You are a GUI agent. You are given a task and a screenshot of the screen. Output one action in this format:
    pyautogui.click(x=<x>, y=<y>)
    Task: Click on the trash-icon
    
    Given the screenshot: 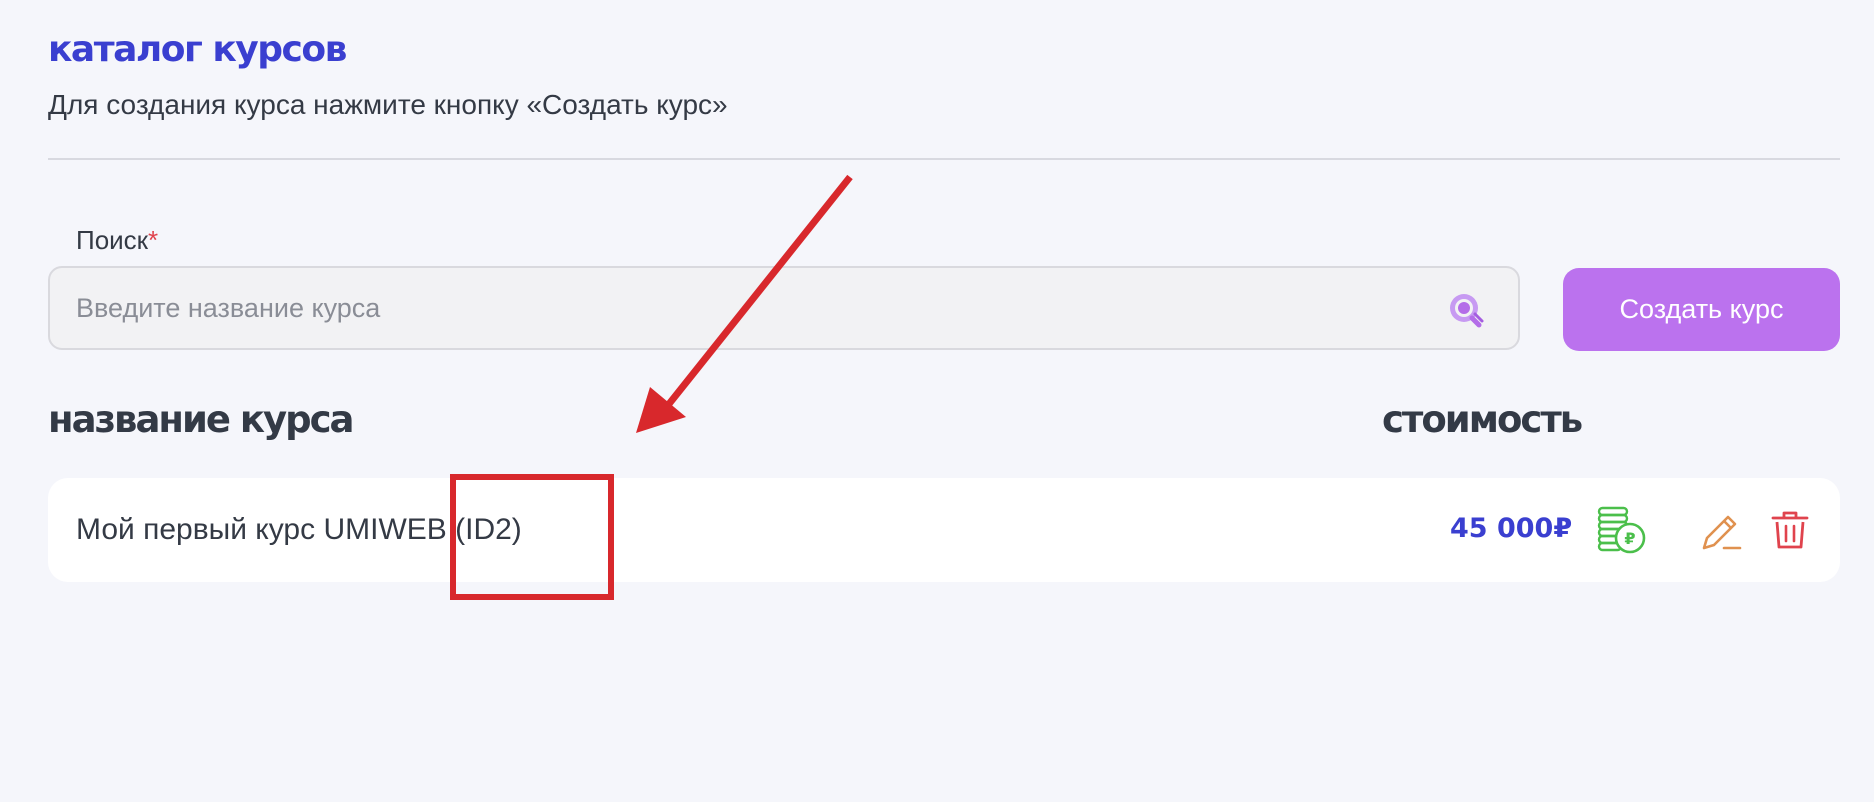 What is the action you would take?
    pyautogui.click(x=1790, y=530)
    